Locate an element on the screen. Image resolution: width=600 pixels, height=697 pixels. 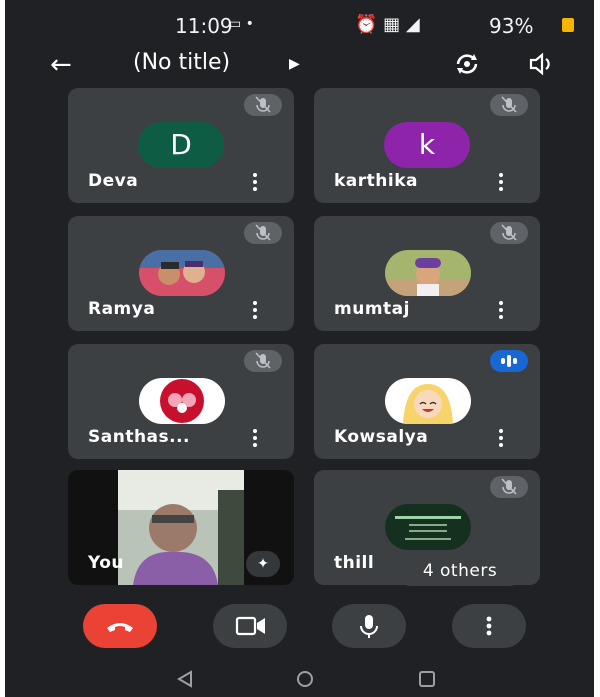
avatar: D is located at coordinates (181, 145).